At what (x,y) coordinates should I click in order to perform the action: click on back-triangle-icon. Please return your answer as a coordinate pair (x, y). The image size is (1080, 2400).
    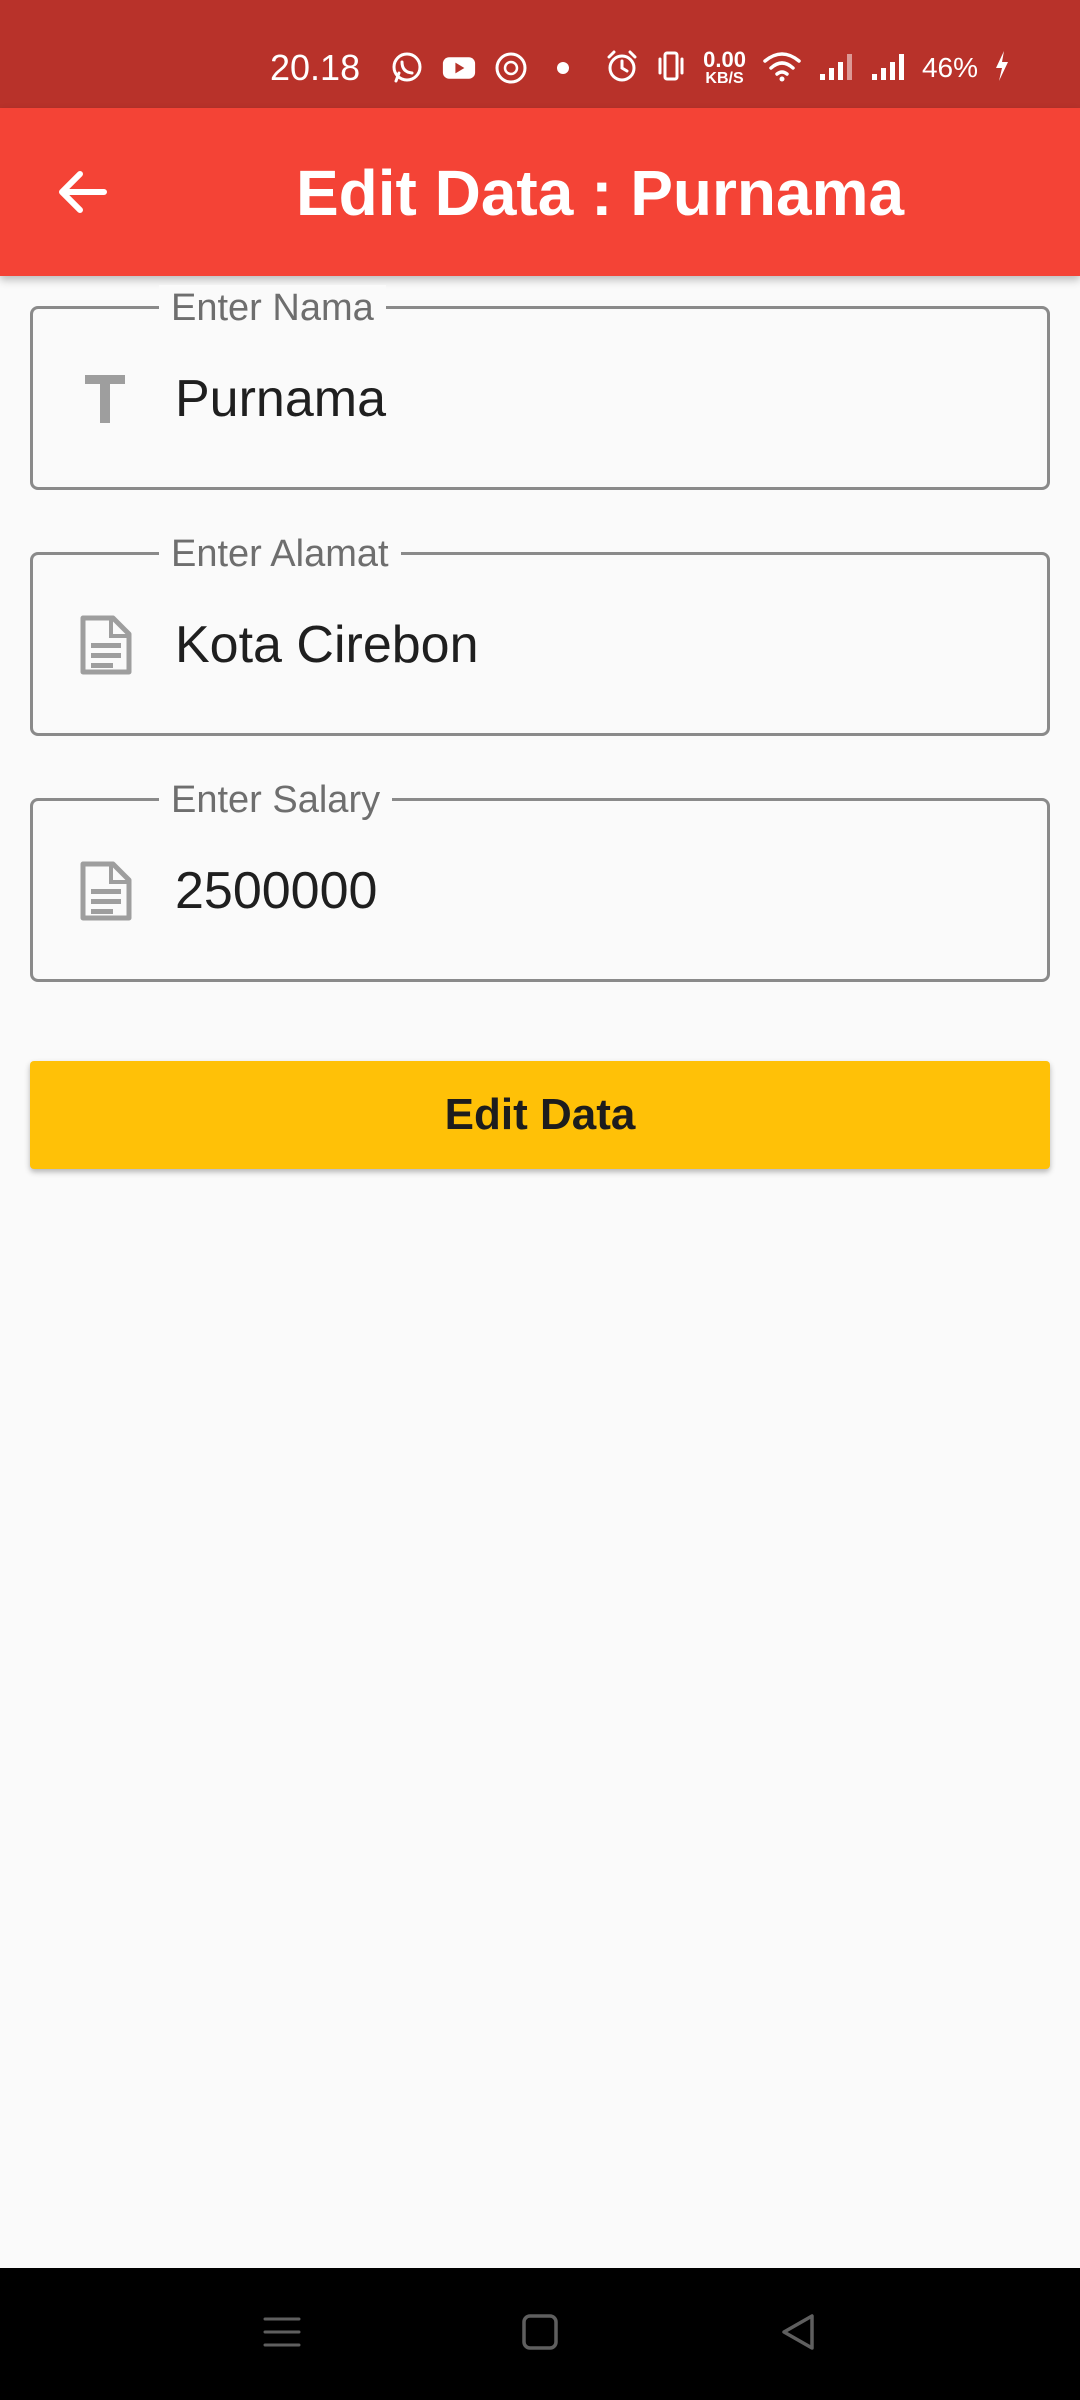
    Looking at the image, I should click on (798, 2334).